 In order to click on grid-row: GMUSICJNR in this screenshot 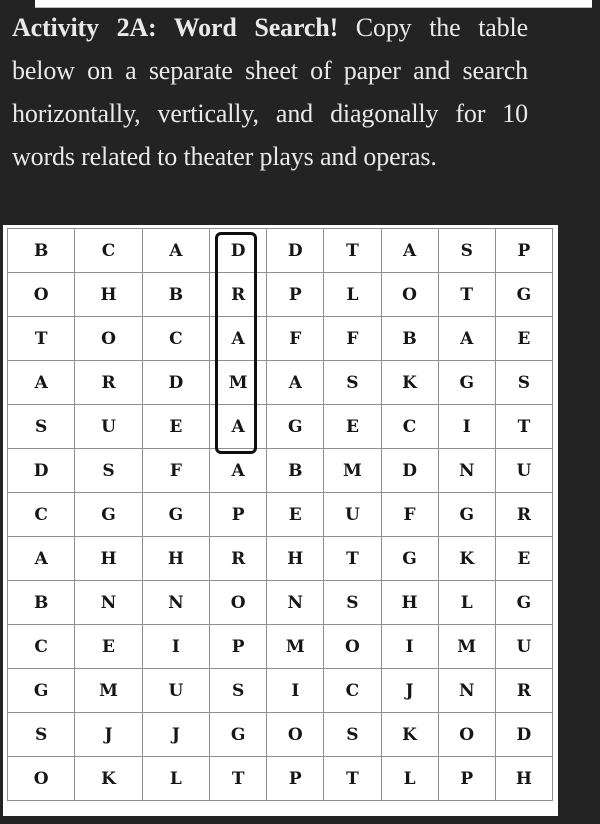, I will do `click(280, 690)`.